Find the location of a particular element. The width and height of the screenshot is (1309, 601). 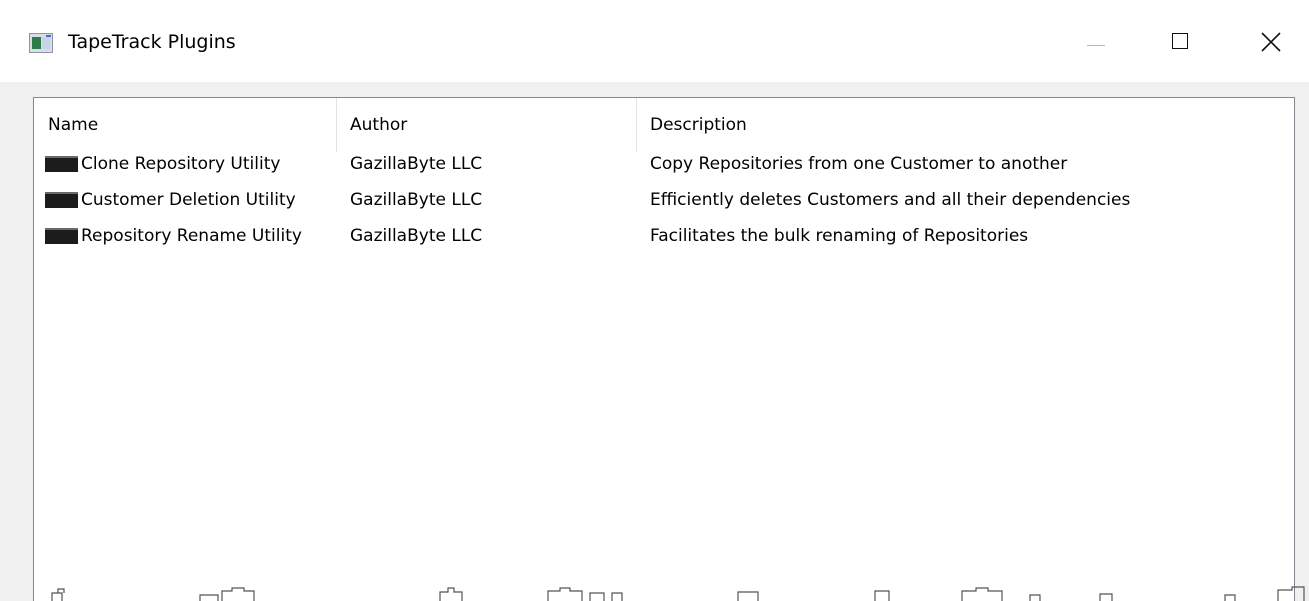

close-button is located at coordinates (1271, 44).